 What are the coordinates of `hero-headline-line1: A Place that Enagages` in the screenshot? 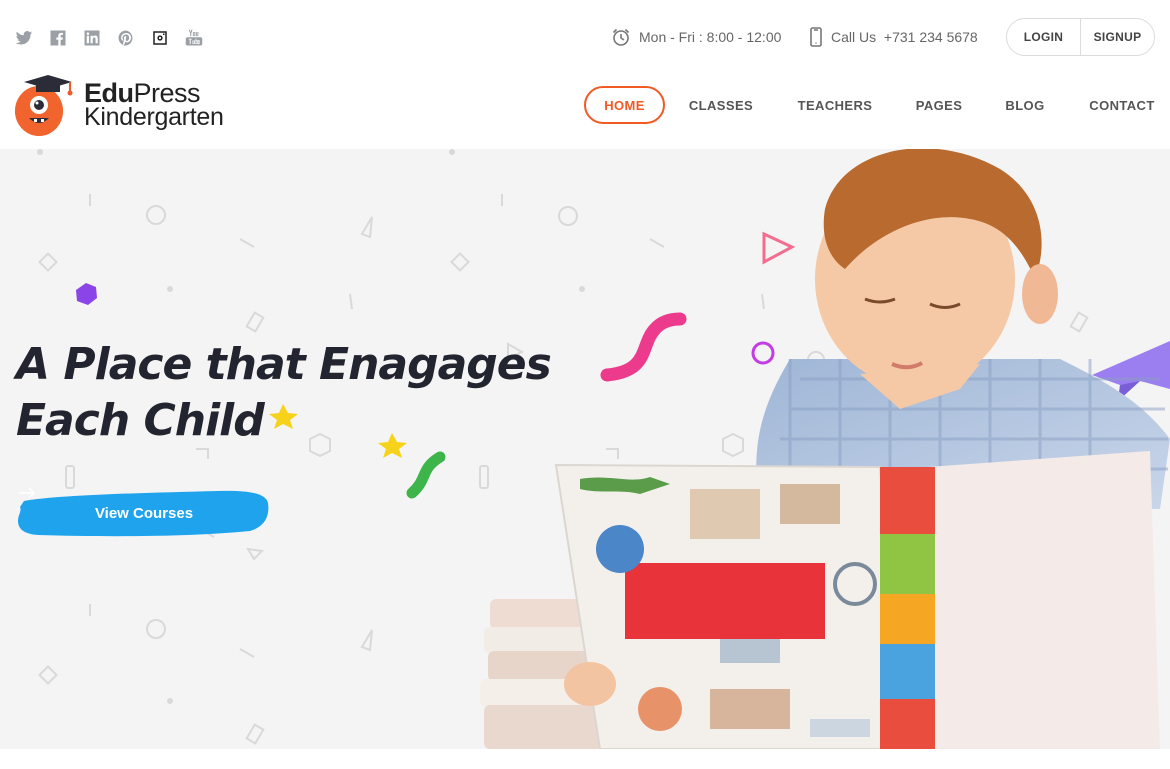 It's located at (284, 364).